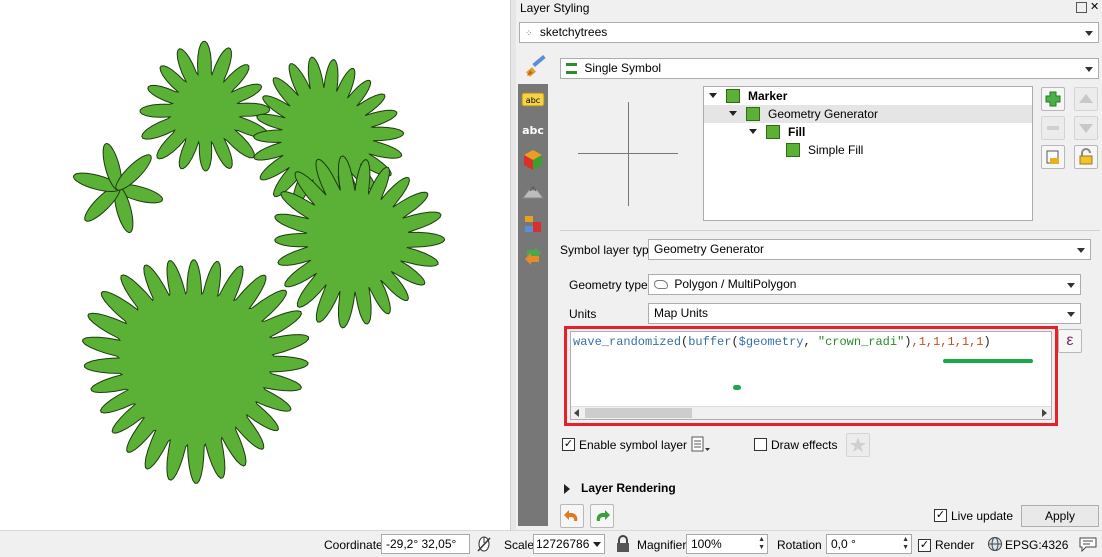 Image resolution: width=1102 pixels, height=557 pixels. What do you see at coordinates (804, 445) in the screenshot?
I see `draw-effects-label: Draw effects` at bounding box center [804, 445].